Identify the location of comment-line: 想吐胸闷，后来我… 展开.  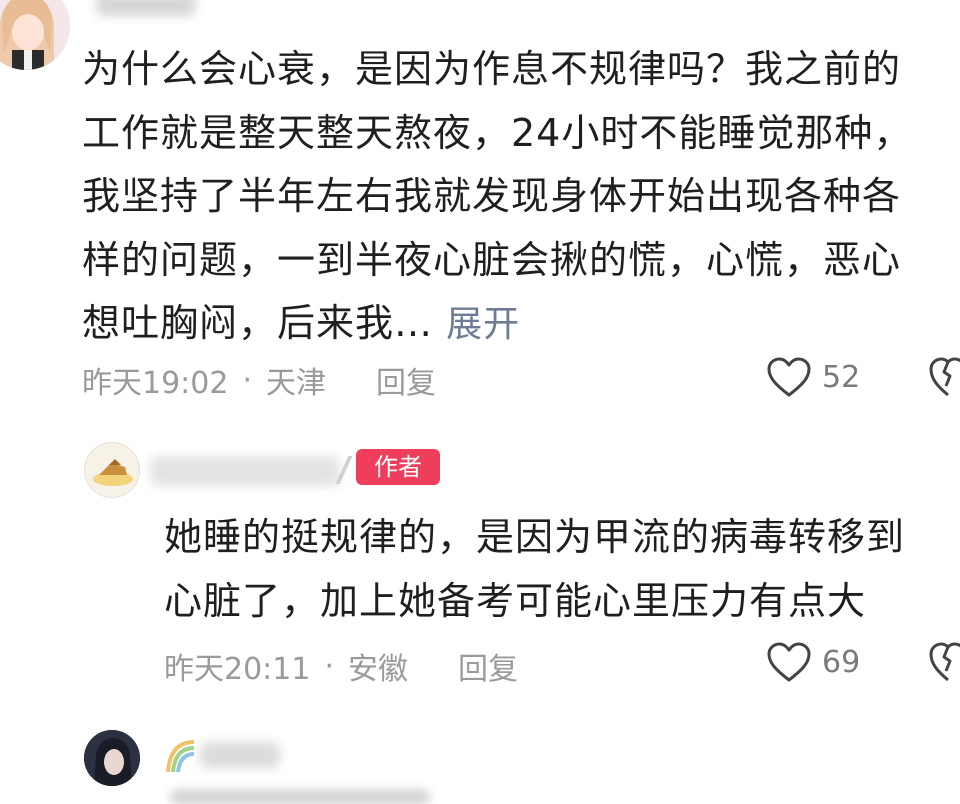
(497, 324).